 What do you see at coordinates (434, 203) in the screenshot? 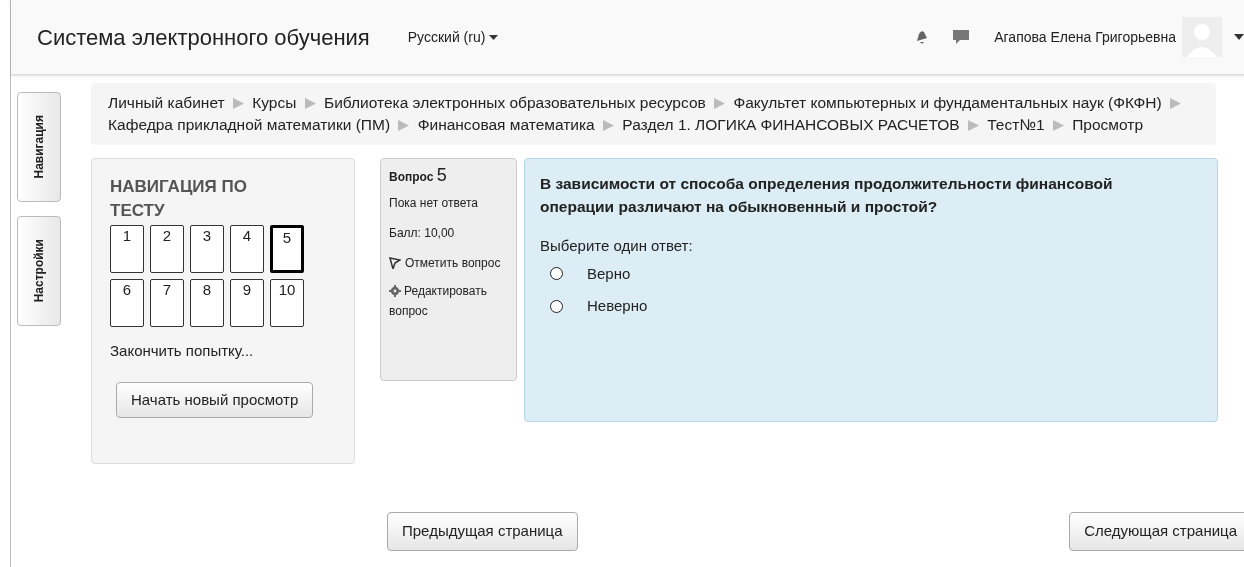
I see `question-state: Пока нет ответа` at bounding box center [434, 203].